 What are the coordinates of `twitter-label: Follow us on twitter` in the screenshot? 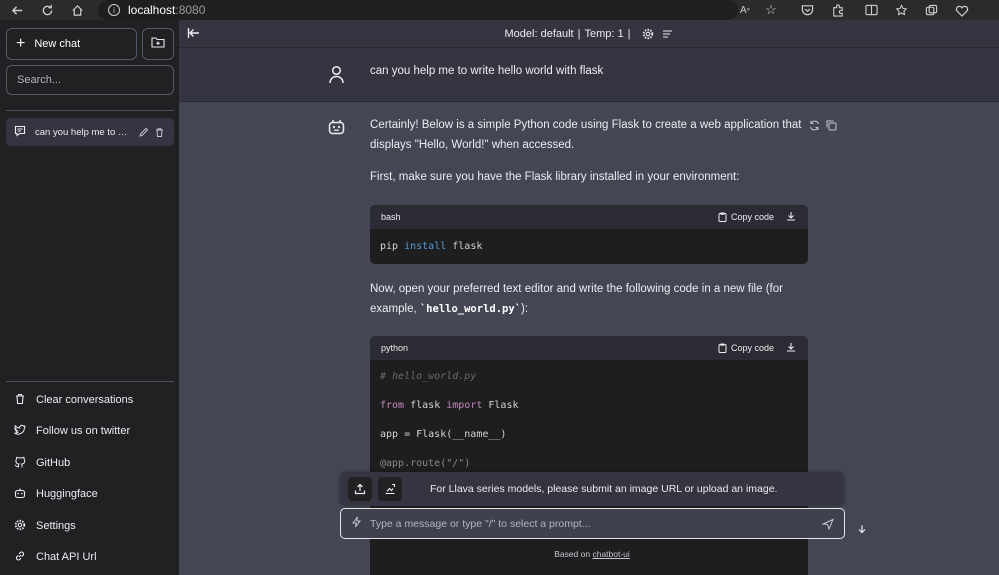 It's located at (83, 431).